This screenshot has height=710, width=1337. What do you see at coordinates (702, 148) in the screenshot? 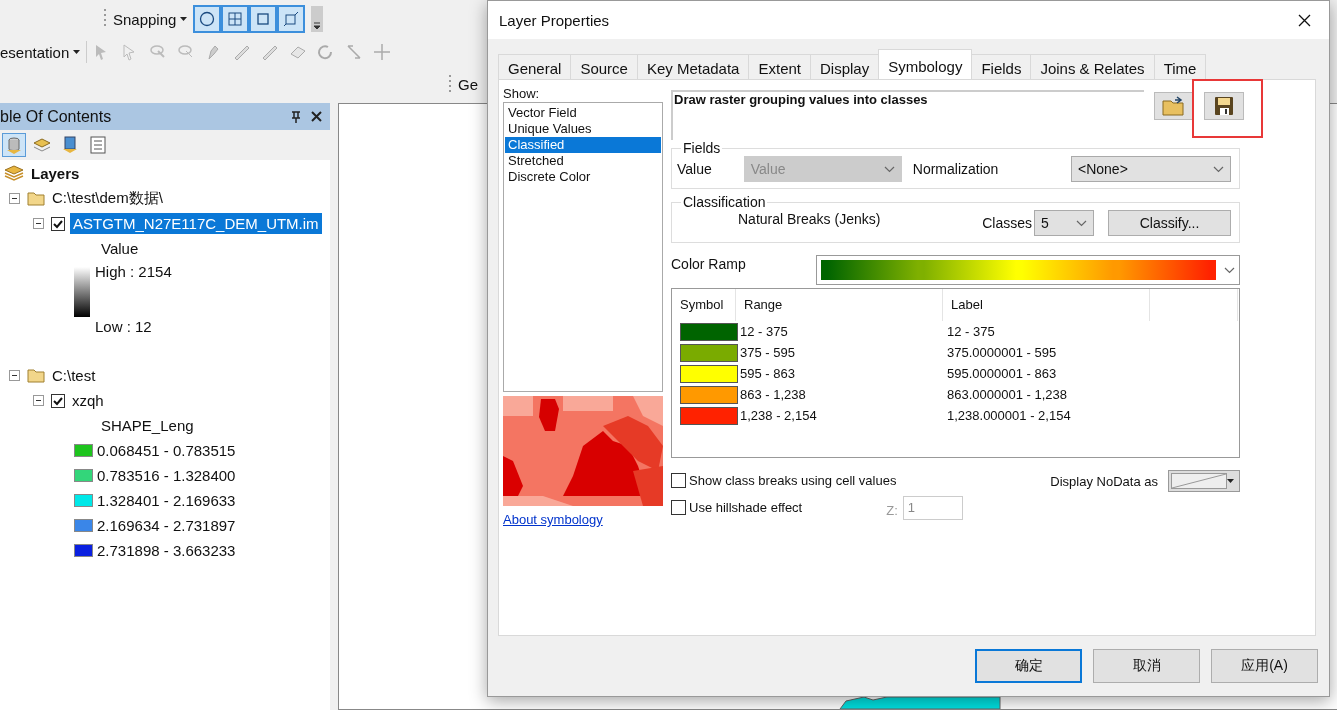
I see `group-label: Fields` at bounding box center [702, 148].